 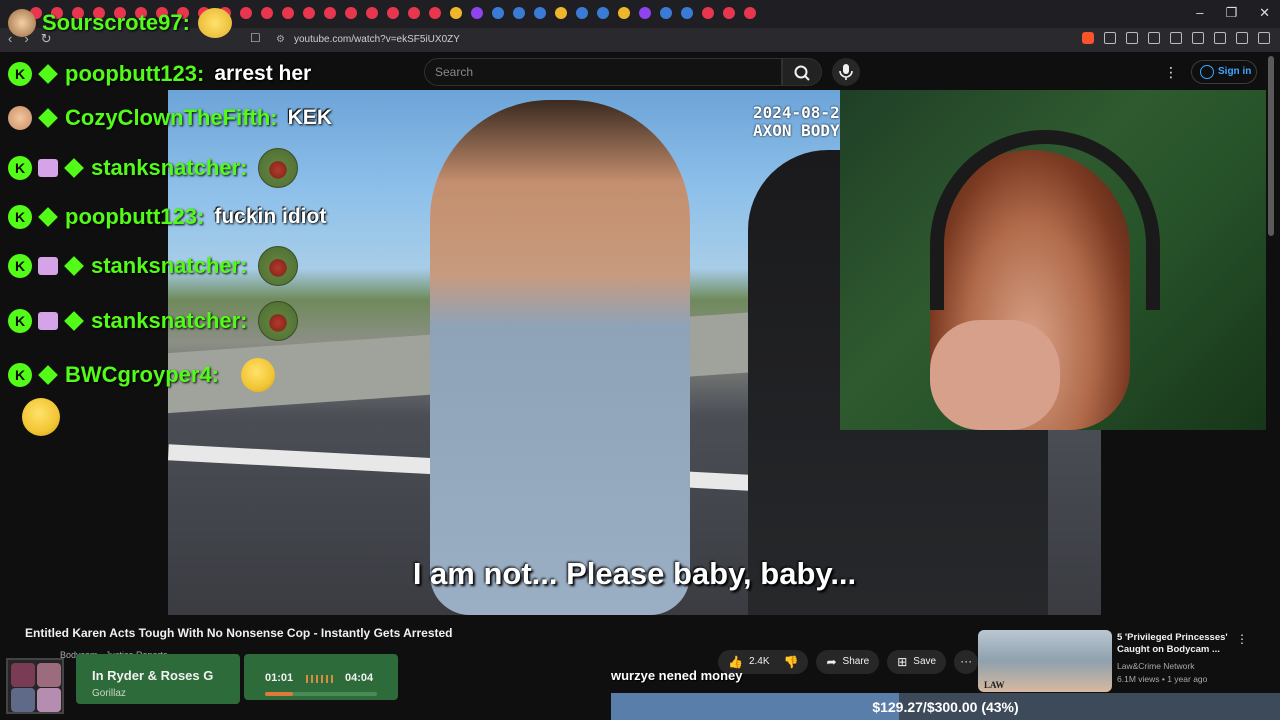 I want to click on sign-in-button: Sign in, so click(x=1224, y=72).